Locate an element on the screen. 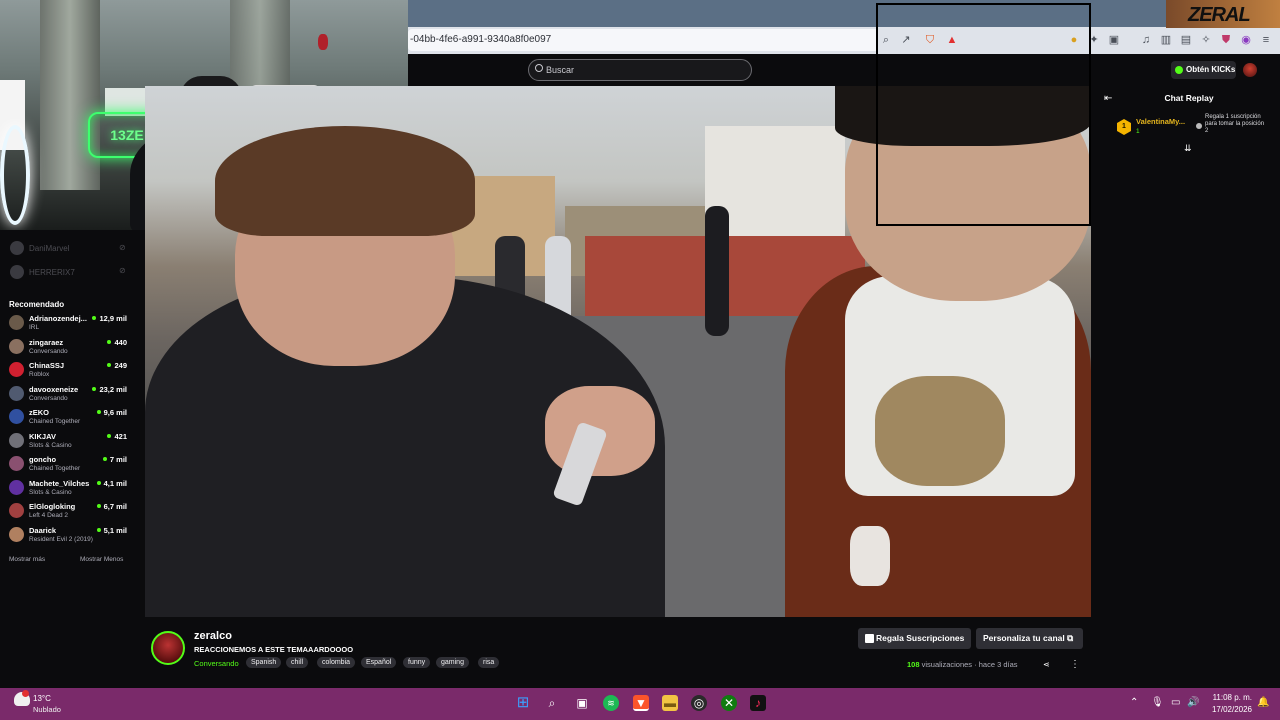 The image size is (1280, 720). address-bar: -04bb-4fe6-a991-9340a8f0e097 is located at coordinates (642, 40).